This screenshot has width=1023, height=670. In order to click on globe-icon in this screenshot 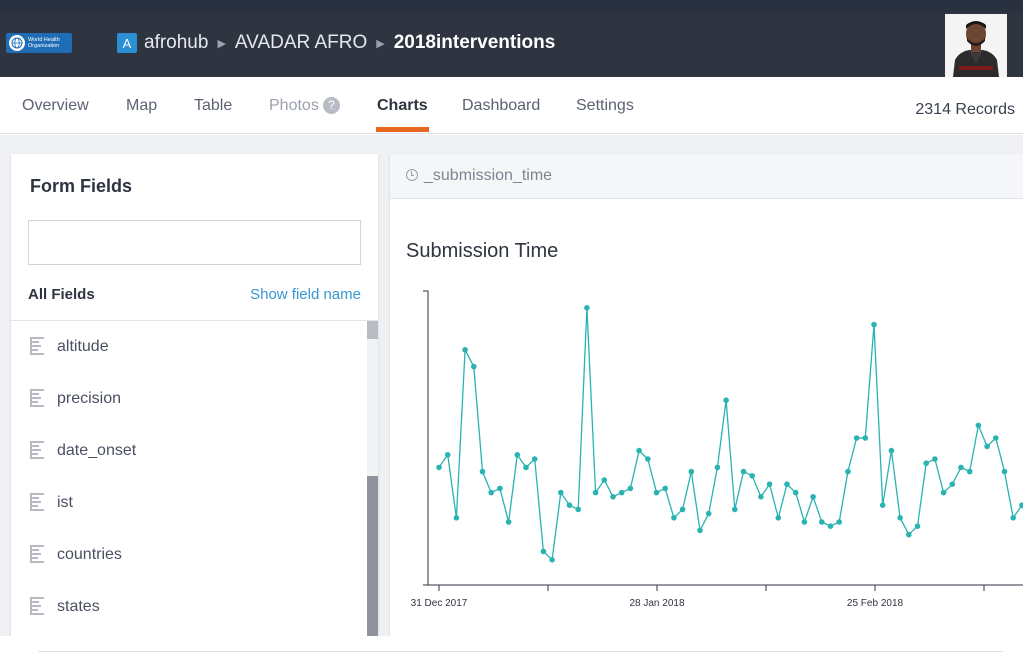, I will do `click(17, 43)`.